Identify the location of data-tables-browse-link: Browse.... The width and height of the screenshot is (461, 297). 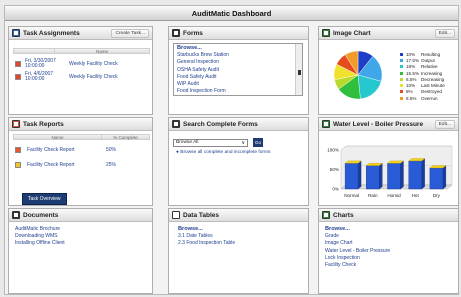
(206, 229).